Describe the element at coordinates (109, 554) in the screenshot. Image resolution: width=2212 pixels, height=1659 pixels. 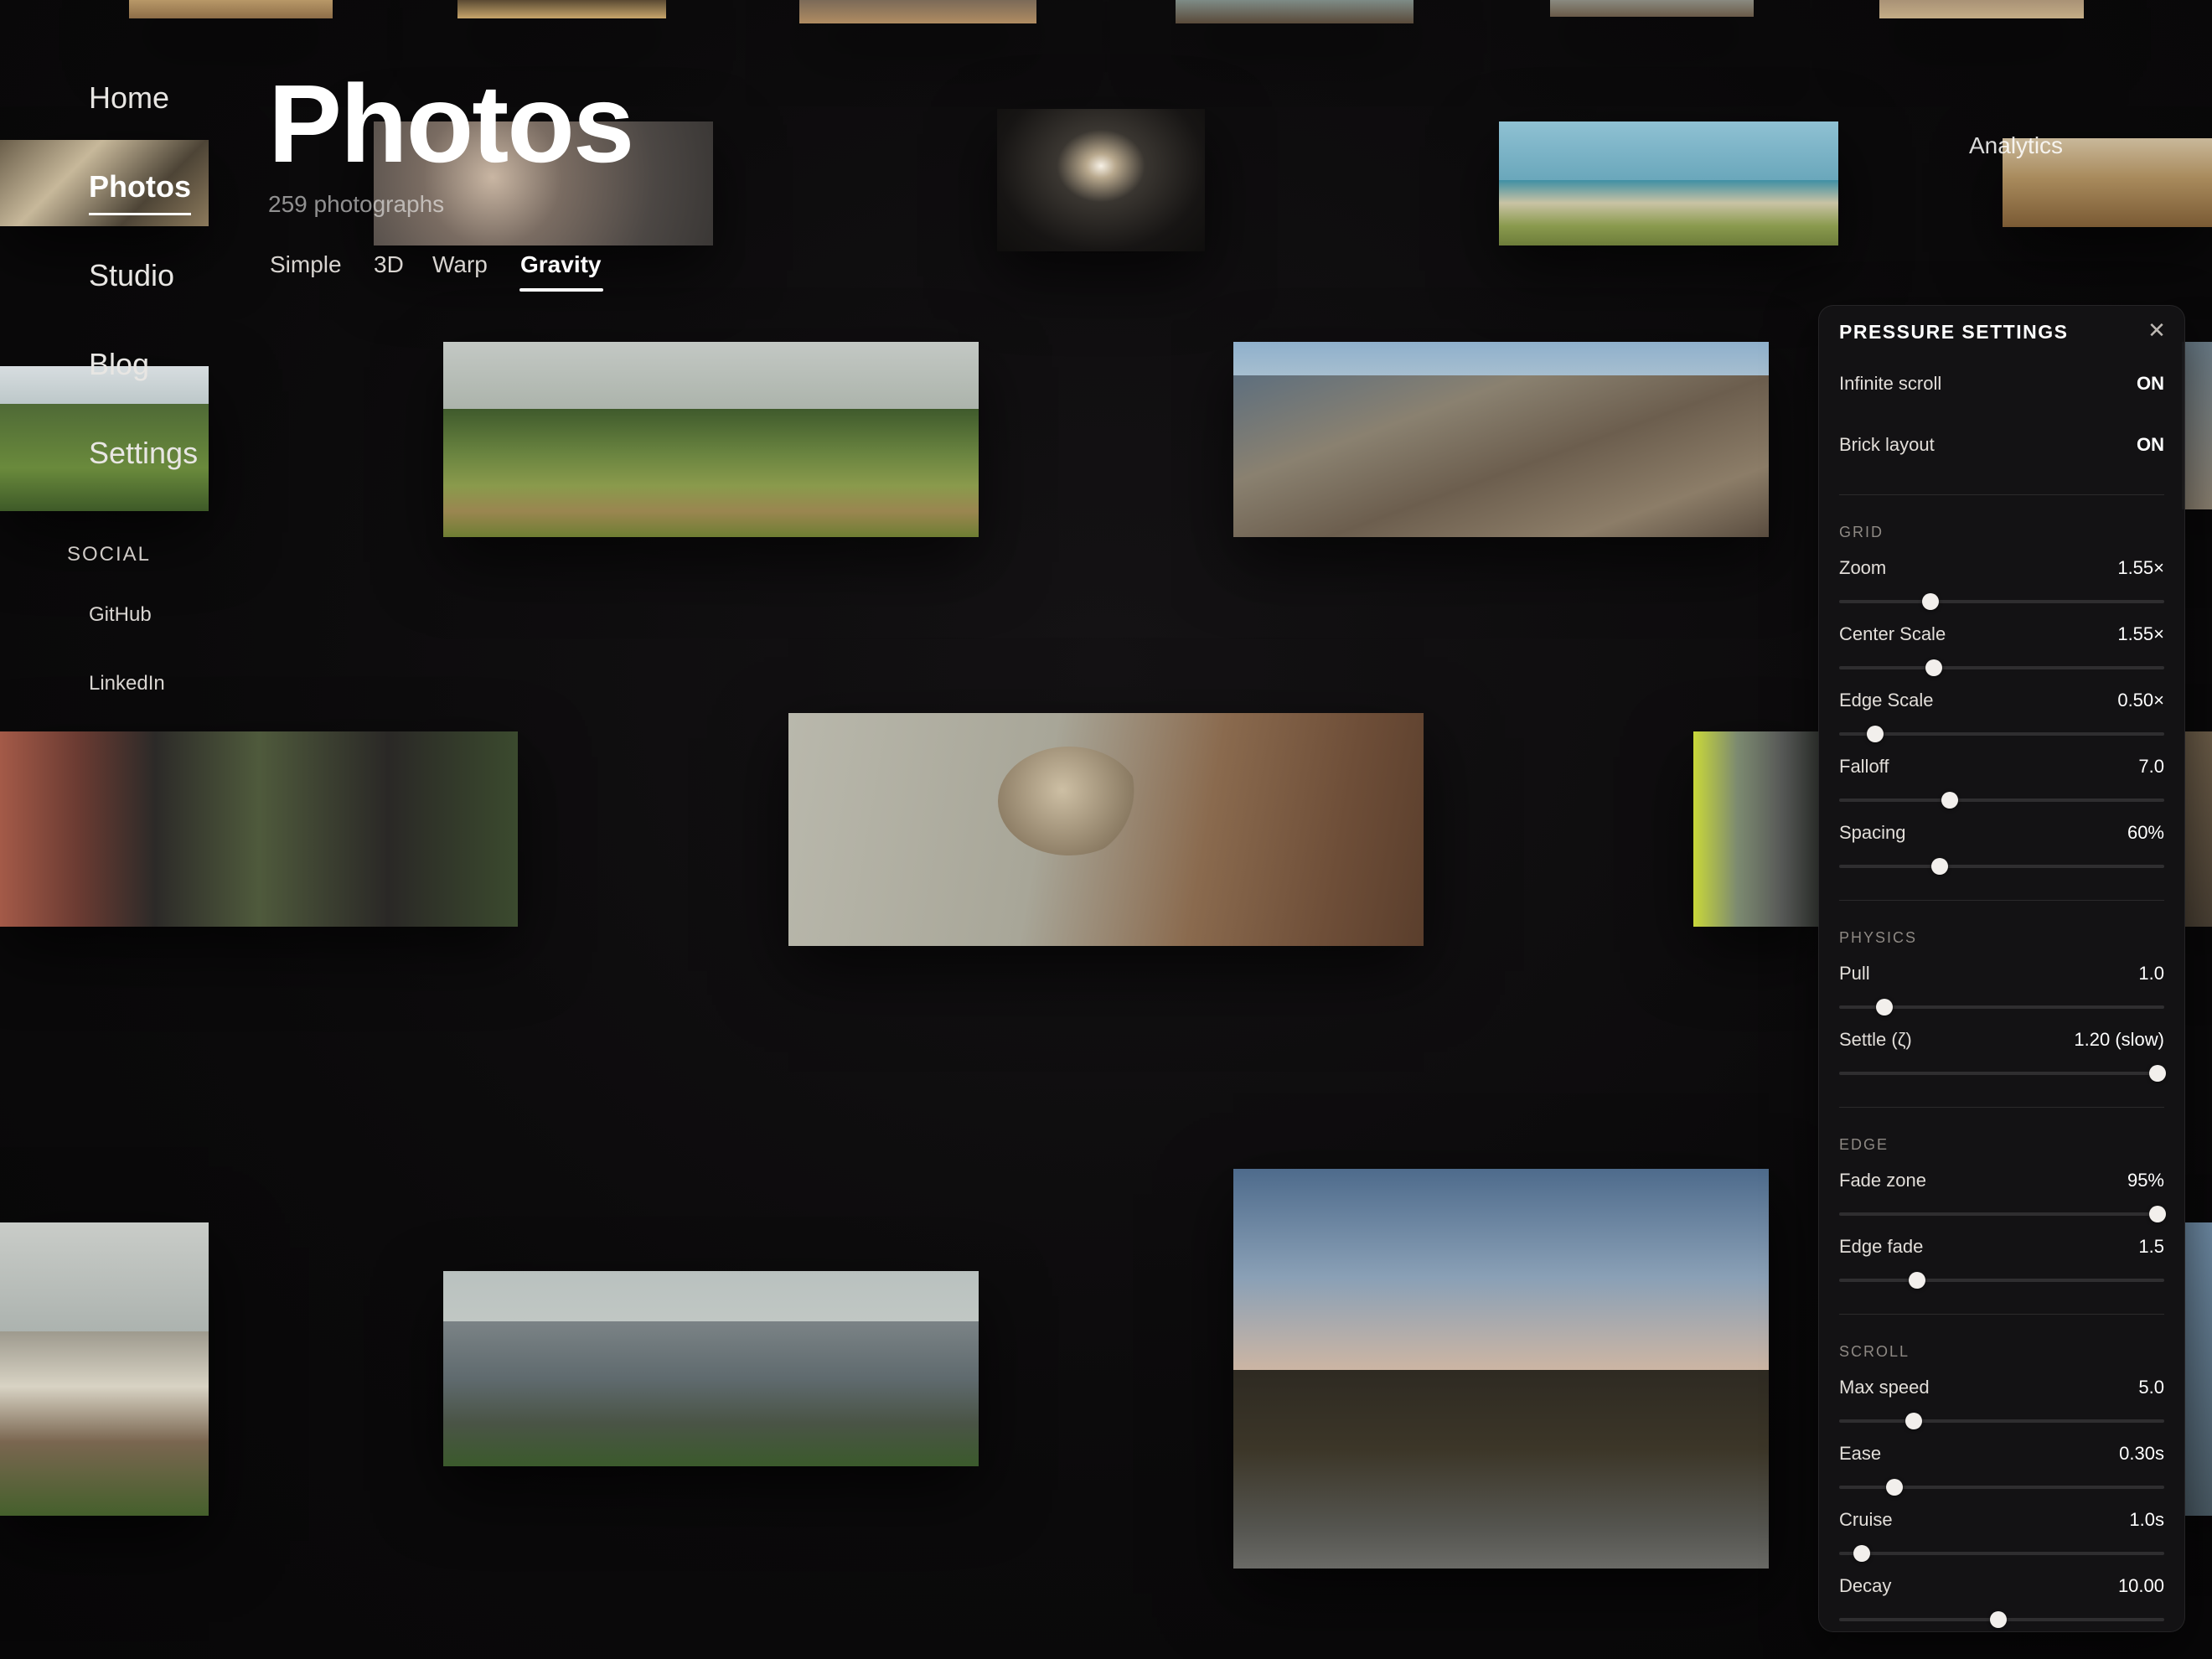
I see `social-heading: SOCIAL` at that location.